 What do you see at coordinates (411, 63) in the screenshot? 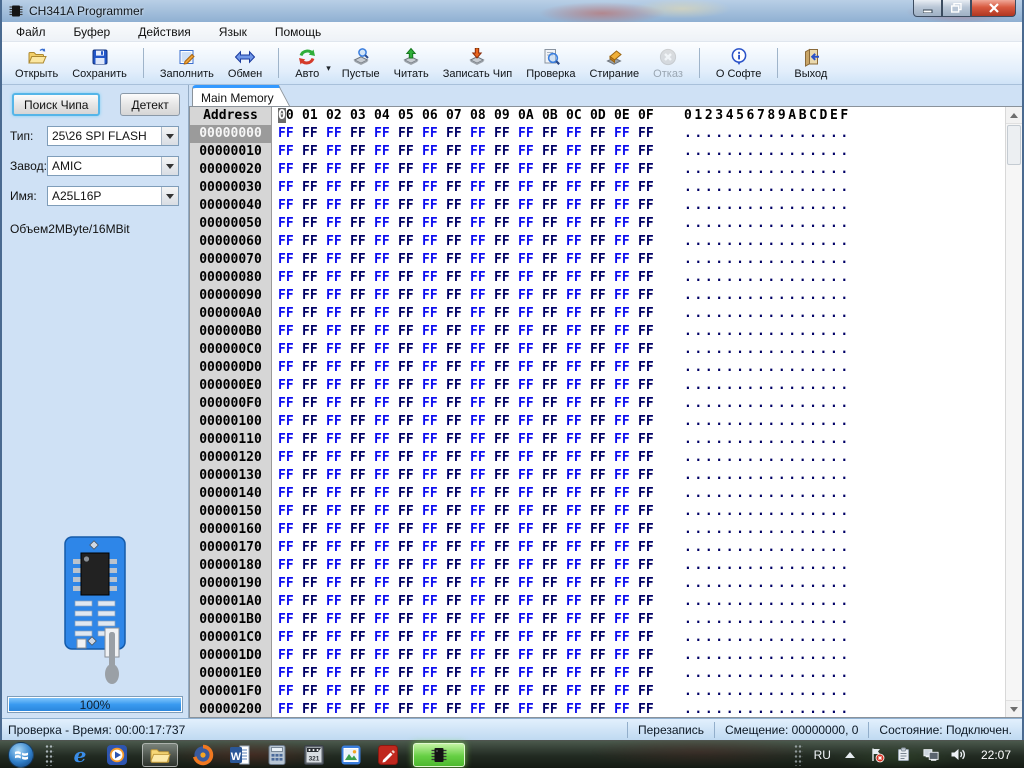
I see `читать-button: Читать` at bounding box center [411, 63].